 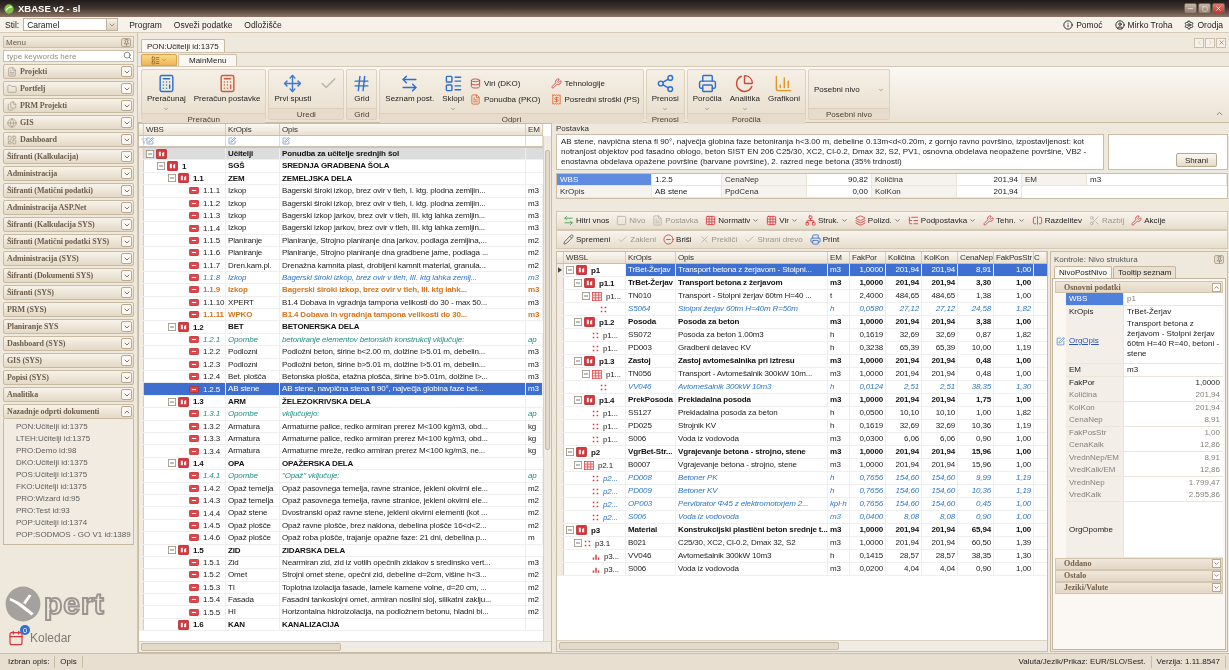 I want to click on ribbon-button: Preračunaj, so click(x=166, y=91).